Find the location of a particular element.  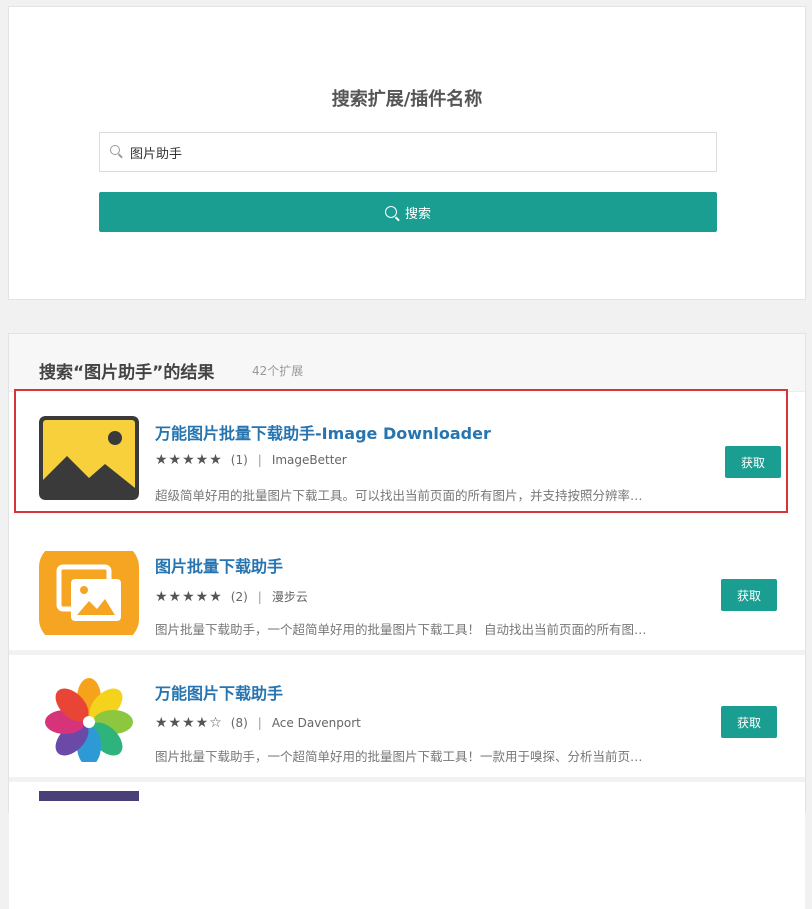

search-button: 搜索 is located at coordinates (408, 212).